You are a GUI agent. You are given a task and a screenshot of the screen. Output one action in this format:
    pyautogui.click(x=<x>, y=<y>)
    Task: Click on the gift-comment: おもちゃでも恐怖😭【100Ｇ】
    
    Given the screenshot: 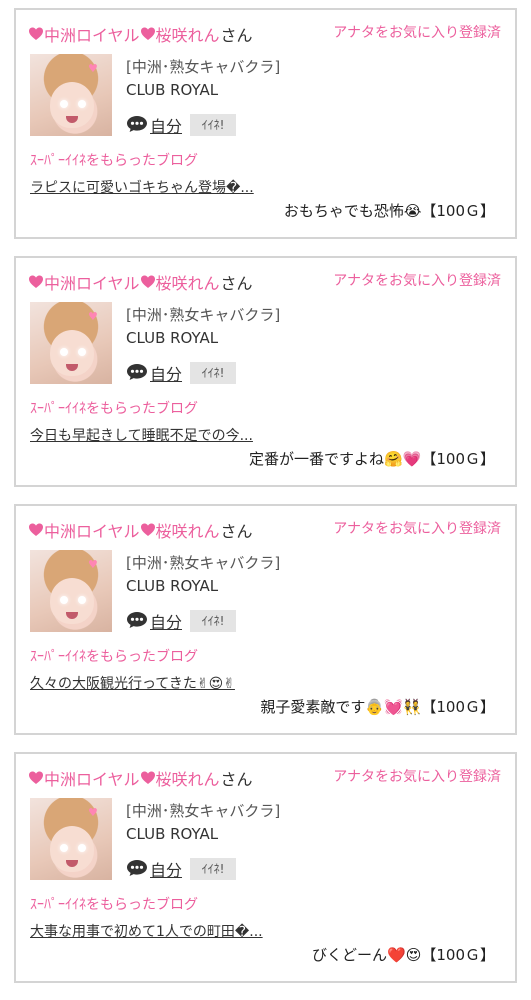 What is the action you would take?
    pyautogui.click(x=389, y=211)
    